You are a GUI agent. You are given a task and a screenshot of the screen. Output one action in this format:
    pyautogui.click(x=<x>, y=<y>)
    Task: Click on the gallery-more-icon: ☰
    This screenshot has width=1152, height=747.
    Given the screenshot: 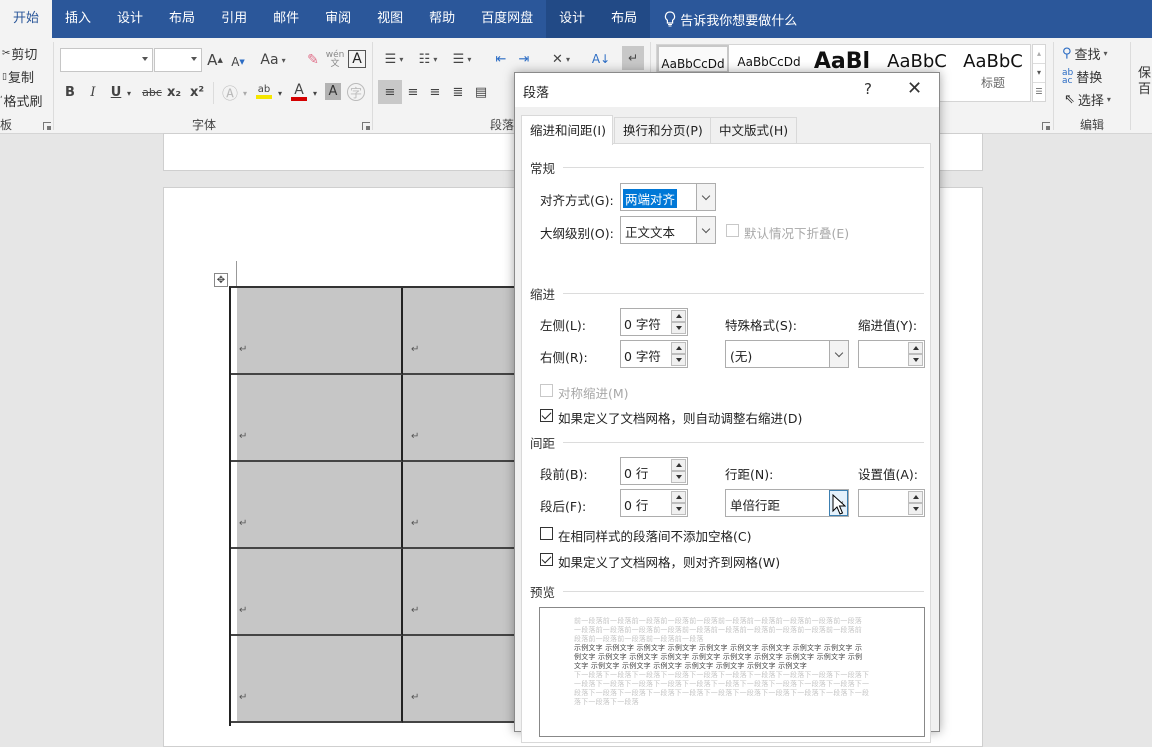 What is the action you would take?
    pyautogui.click(x=1039, y=91)
    